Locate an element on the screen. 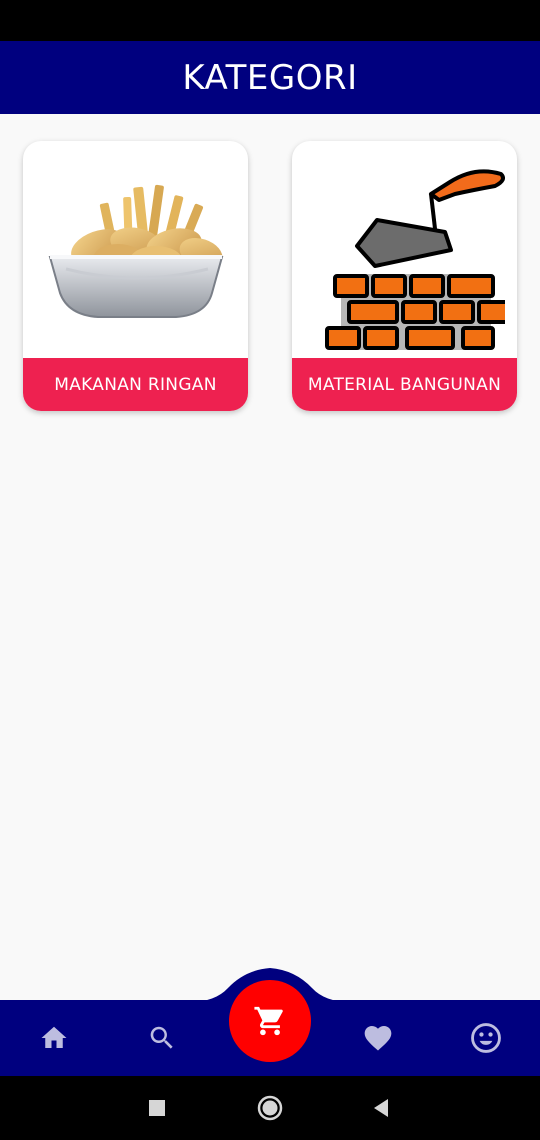  cart-button is located at coordinates (270, 1021).